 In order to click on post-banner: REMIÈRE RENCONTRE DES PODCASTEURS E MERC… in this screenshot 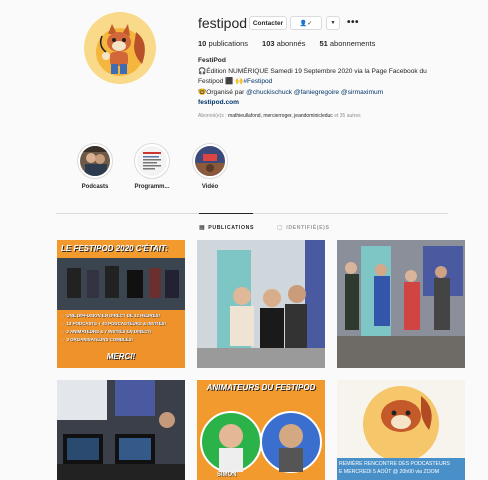, I will do `click(394, 468)`.